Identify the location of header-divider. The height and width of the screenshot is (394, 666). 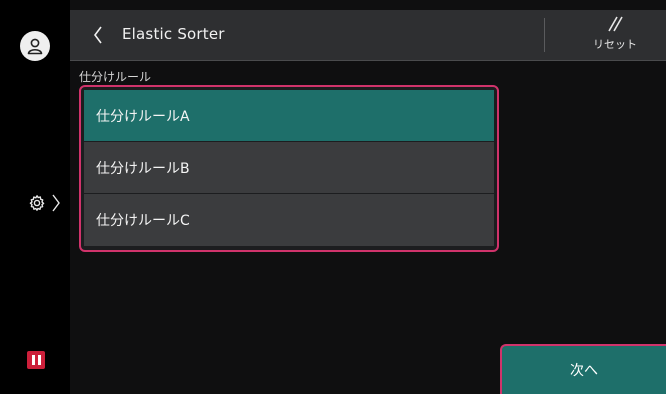
(544, 35).